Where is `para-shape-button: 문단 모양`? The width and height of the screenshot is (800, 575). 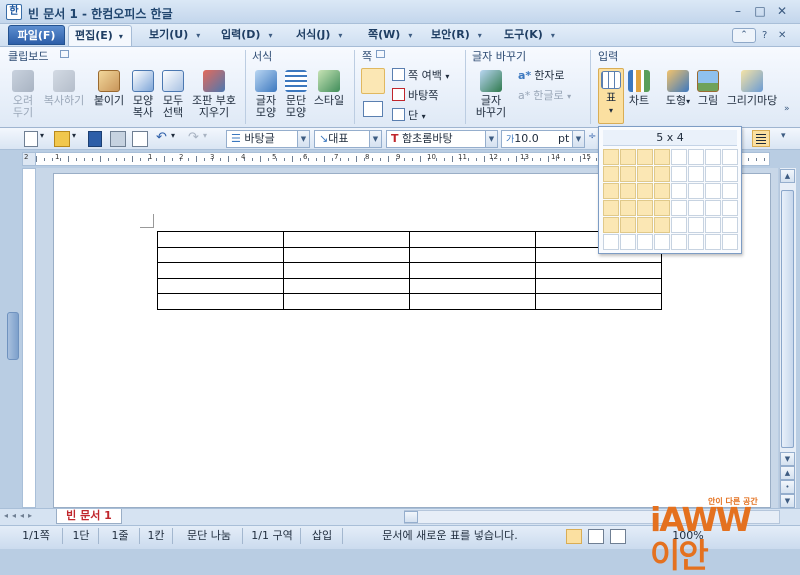
para-shape-button: 문단 모양 is located at coordinates (296, 94).